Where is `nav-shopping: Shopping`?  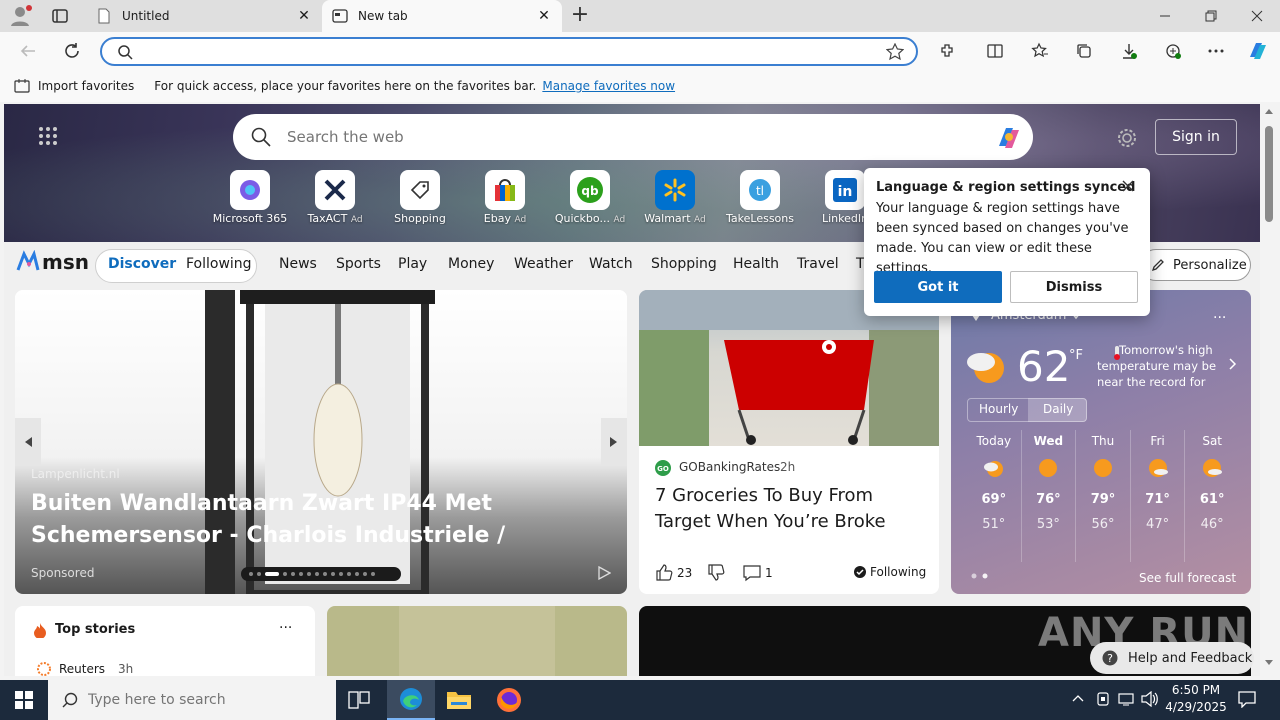 nav-shopping: Shopping is located at coordinates (684, 264).